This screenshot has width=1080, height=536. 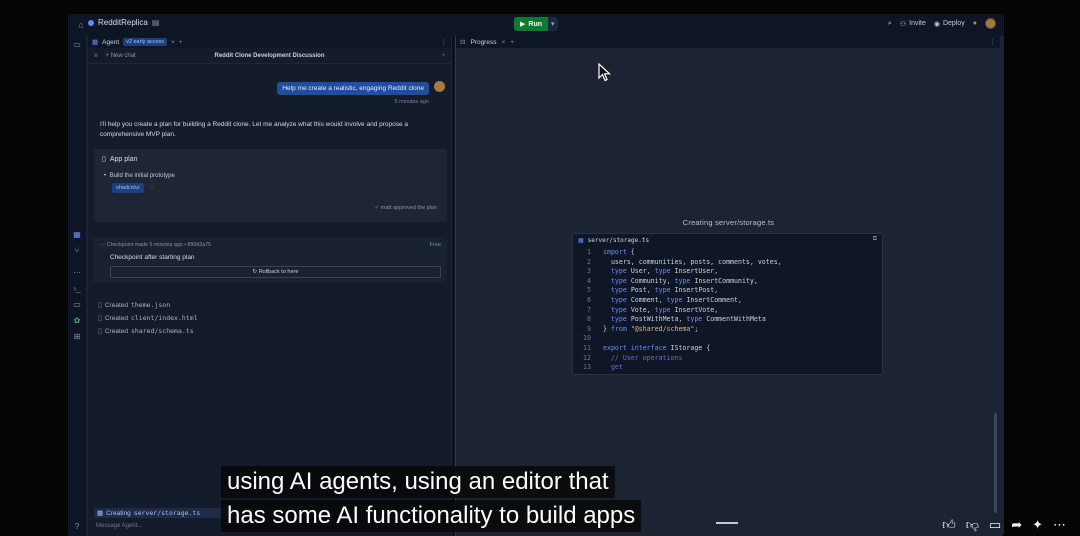 I want to click on code-preview-header: ▦ server/storage.ts ⧉, so click(x=727, y=240).